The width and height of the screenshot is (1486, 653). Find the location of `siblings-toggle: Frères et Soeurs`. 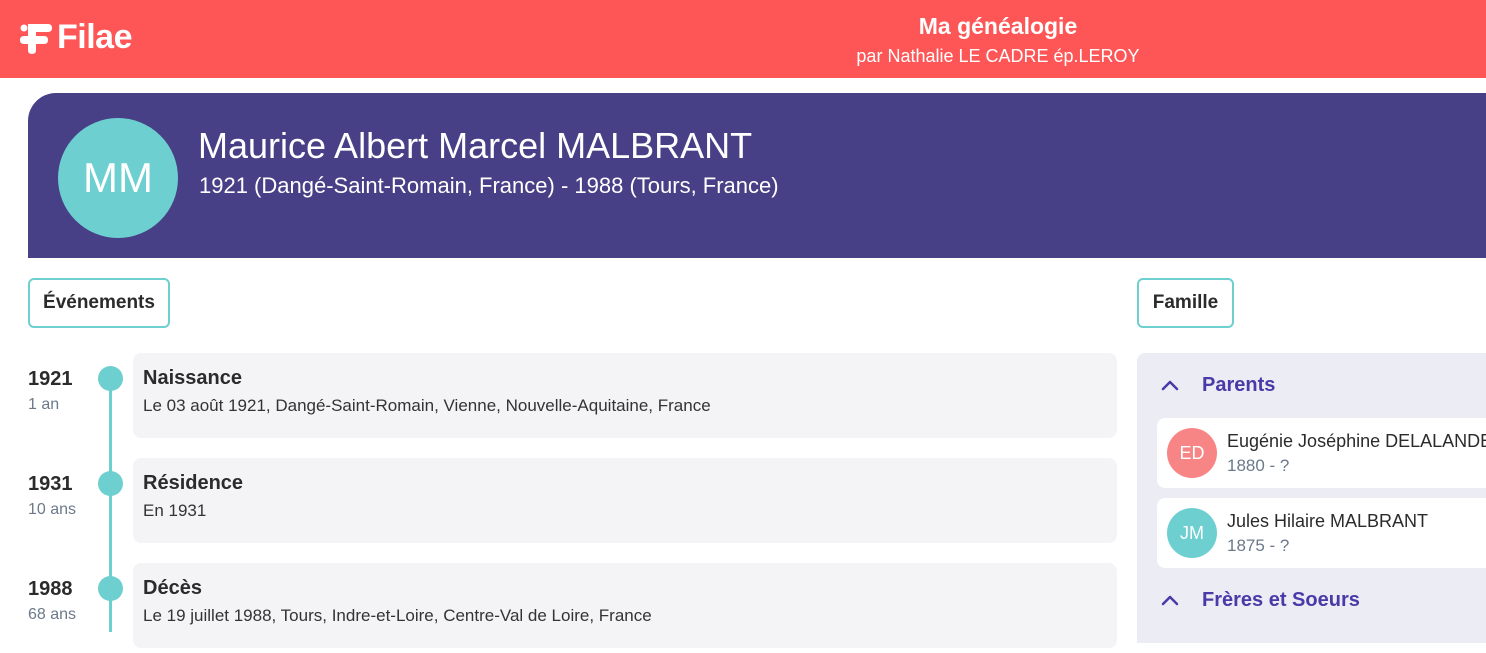

siblings-toggle: Frères et Soeurs is located at coordinates (1311, 600).